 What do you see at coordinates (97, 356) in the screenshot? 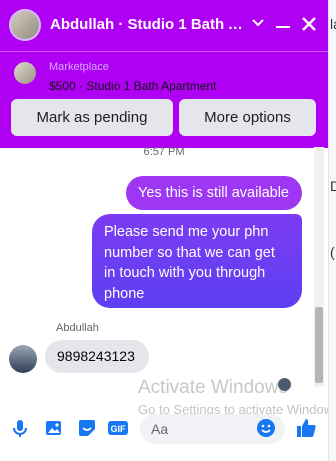
I see `incoming-message: 9898243123` at bounding box center [97, 356].